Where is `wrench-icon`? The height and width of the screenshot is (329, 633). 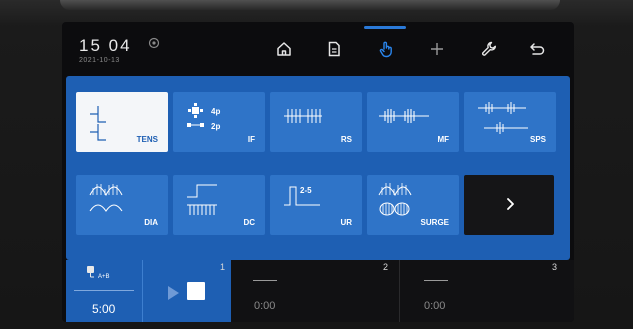
wrench-icon is located at coordinates (489, 49).